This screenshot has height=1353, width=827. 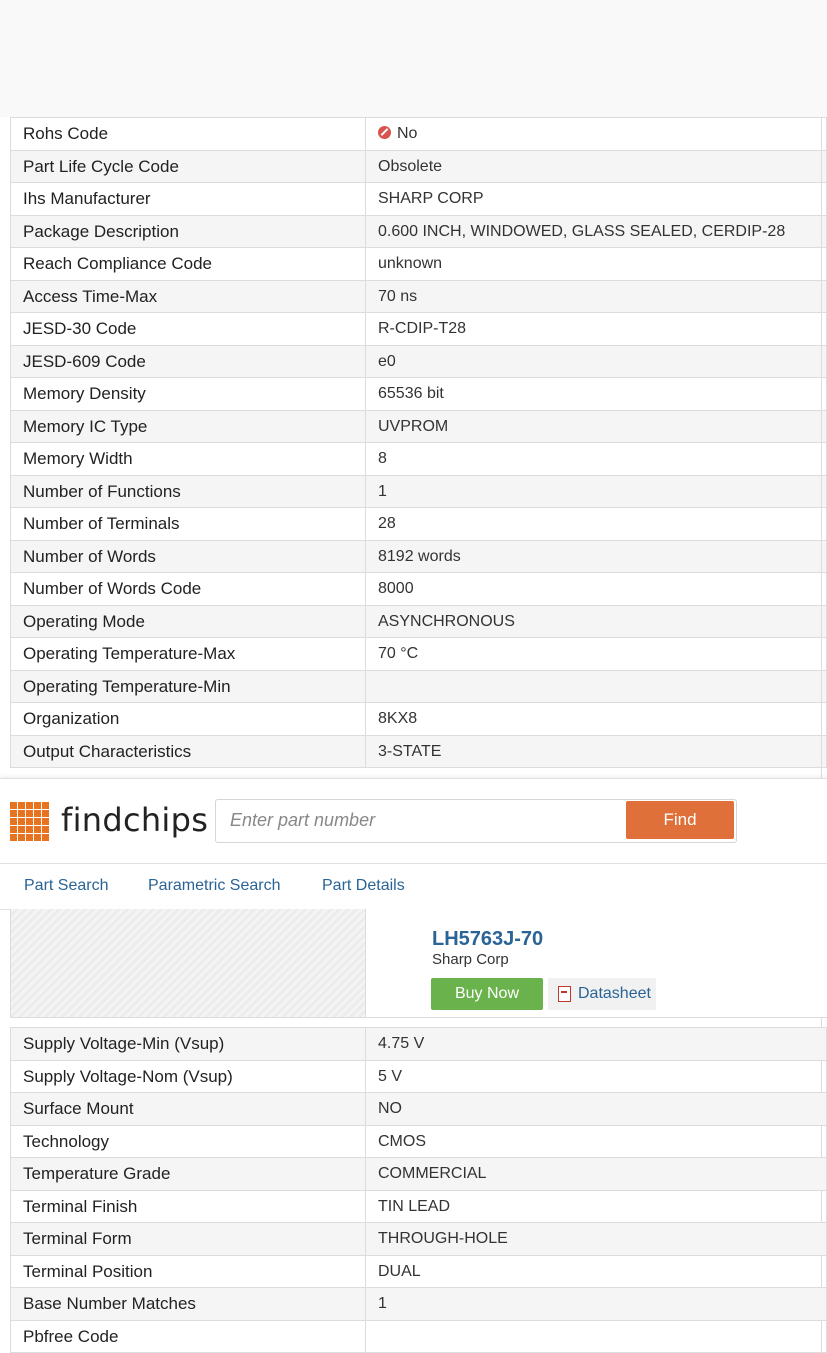 What do you see at coordinates (188, 1304) in the screenshot?
I see `spec-label: Base Number Matches` at bounding box center [188, 1304].